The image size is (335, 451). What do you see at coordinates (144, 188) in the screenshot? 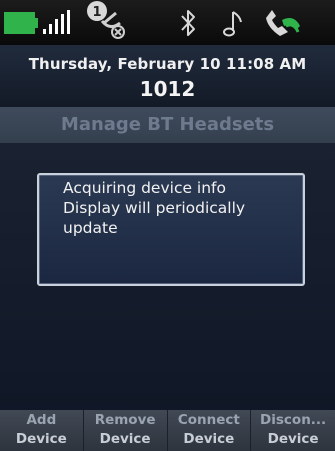
I see `message-line-1: Acquiring device info` at bounding box center [144, 188].